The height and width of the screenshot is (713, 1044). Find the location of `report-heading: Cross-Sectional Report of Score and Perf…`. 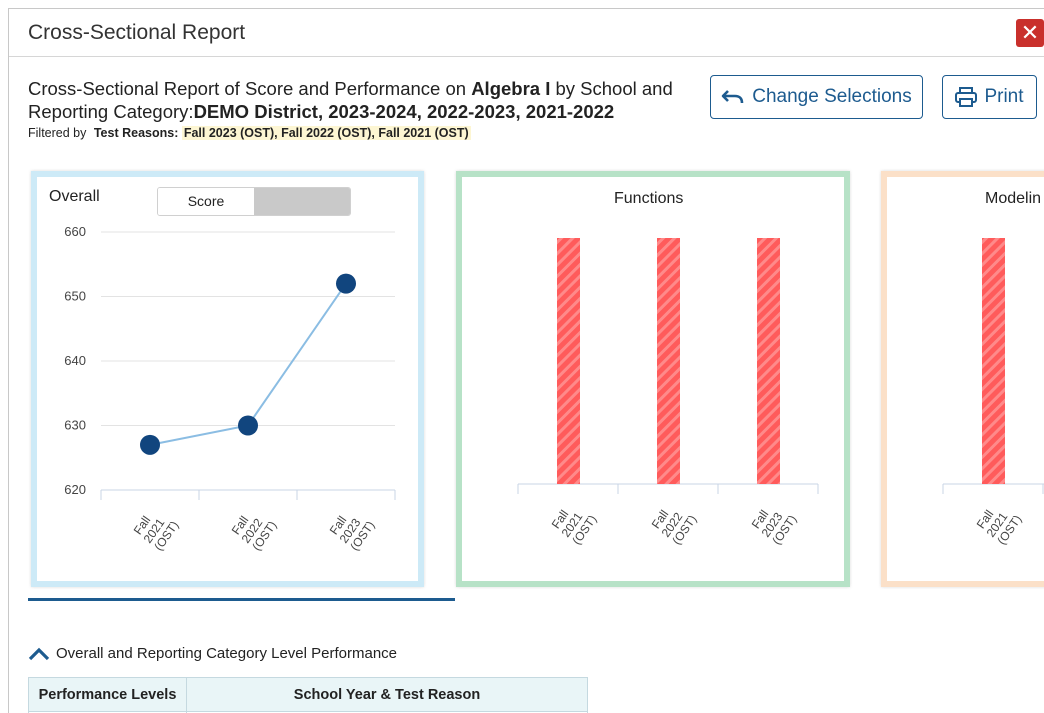

report-heading: Cross-Sectional Report of Score and Perf… is located at coordinates (373, 100).